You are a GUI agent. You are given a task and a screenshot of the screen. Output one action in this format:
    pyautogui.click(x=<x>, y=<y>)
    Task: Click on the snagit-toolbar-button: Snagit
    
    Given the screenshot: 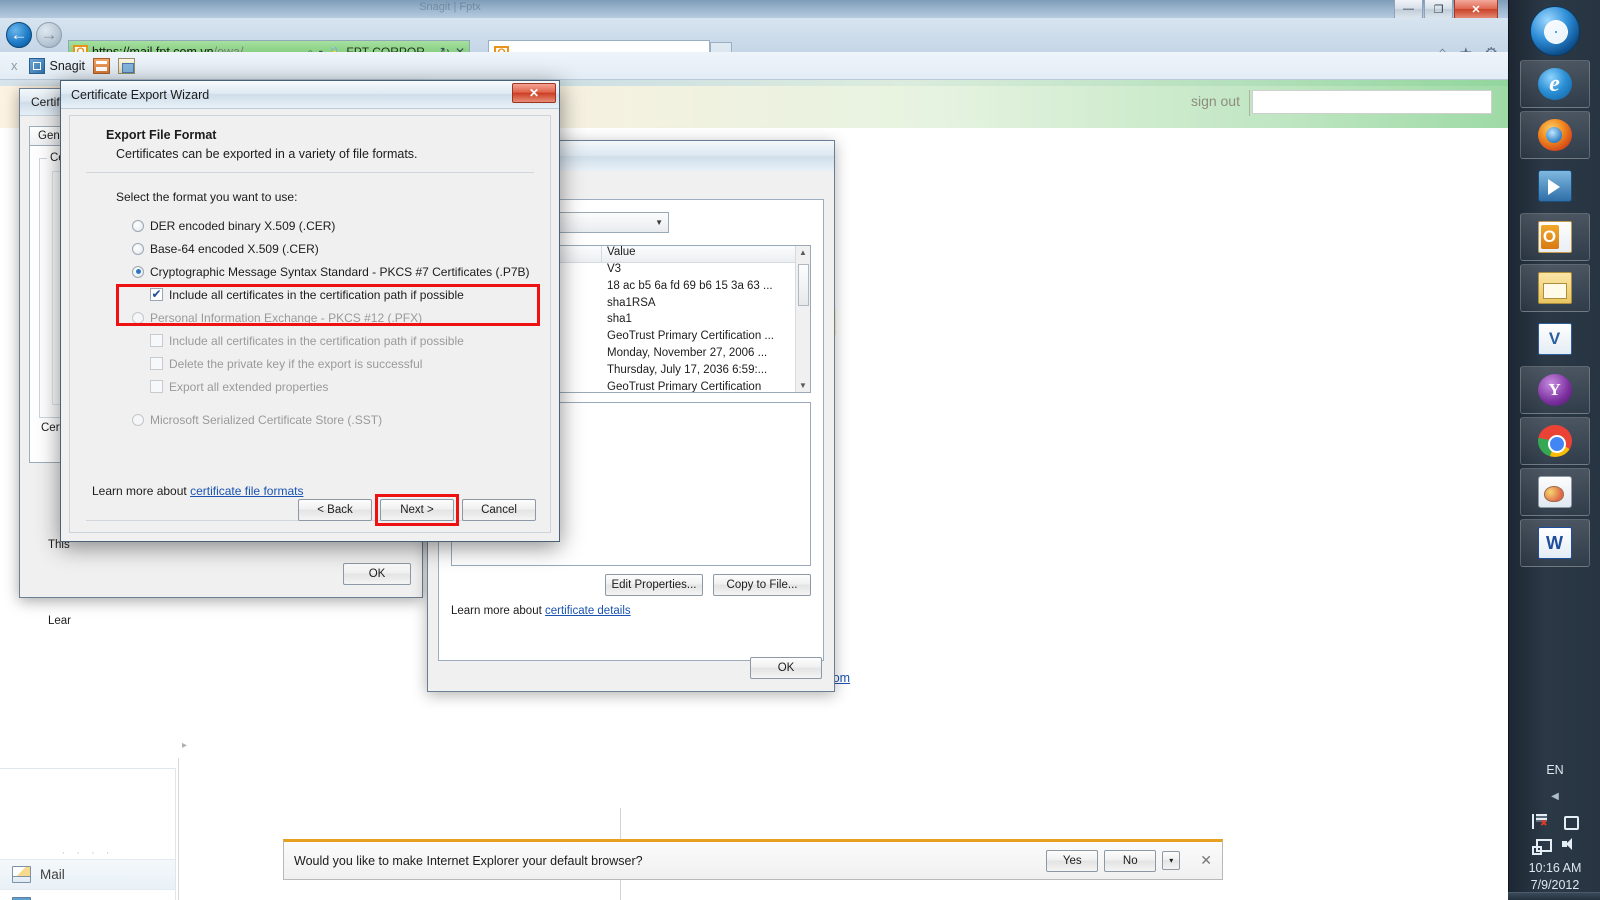 What is the action you would take?
    pyautogui.click(x=56, y=65)
    